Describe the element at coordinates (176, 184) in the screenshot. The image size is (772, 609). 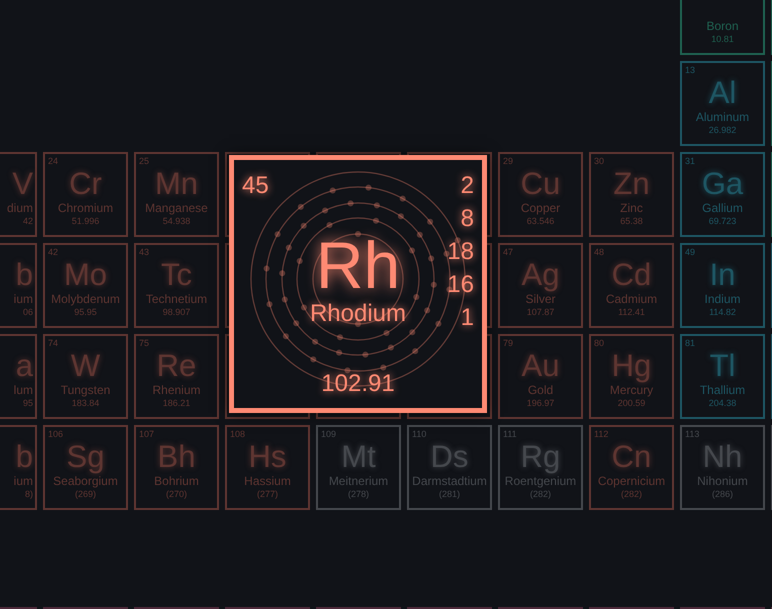
I see `element-symbol: Mn` at that location.